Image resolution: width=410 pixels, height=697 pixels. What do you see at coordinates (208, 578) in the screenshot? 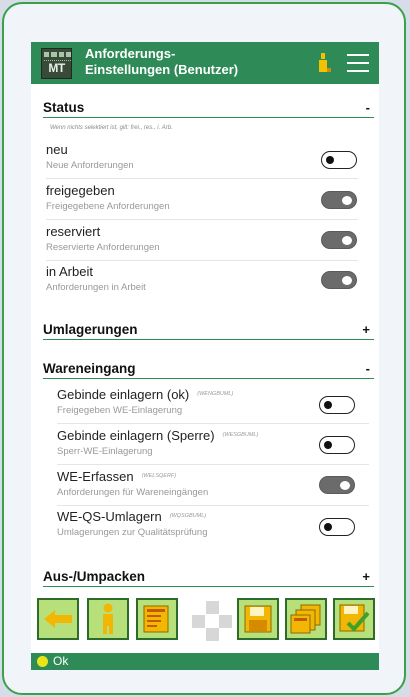
I see `section-aus-umpacken: Aus-/Umpacken +` at bounding box center [208, 578].